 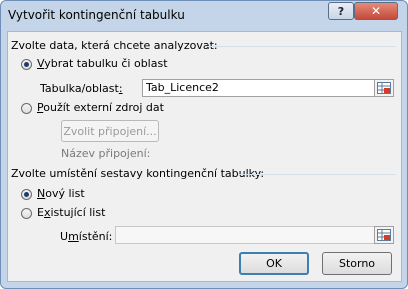 What do you see at coordinates (26, 108) in the screenshot?
I see `radio-external-source-indicator` at bounding box center [26, 108].